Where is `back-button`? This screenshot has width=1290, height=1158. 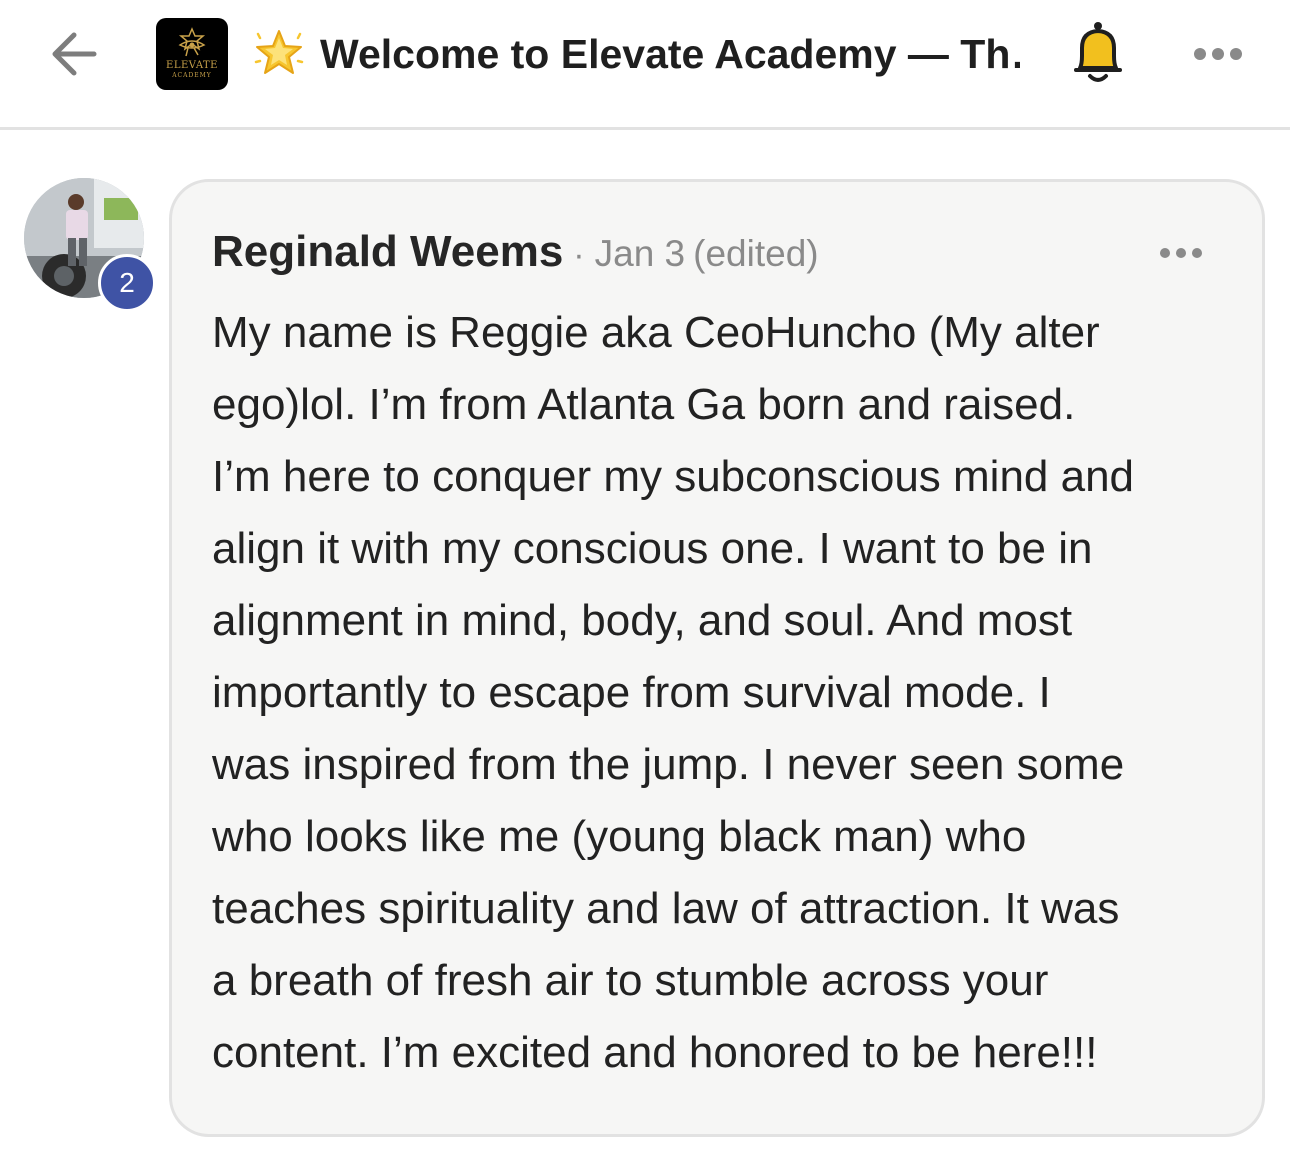 back-button is located at coordinates (74, 54).